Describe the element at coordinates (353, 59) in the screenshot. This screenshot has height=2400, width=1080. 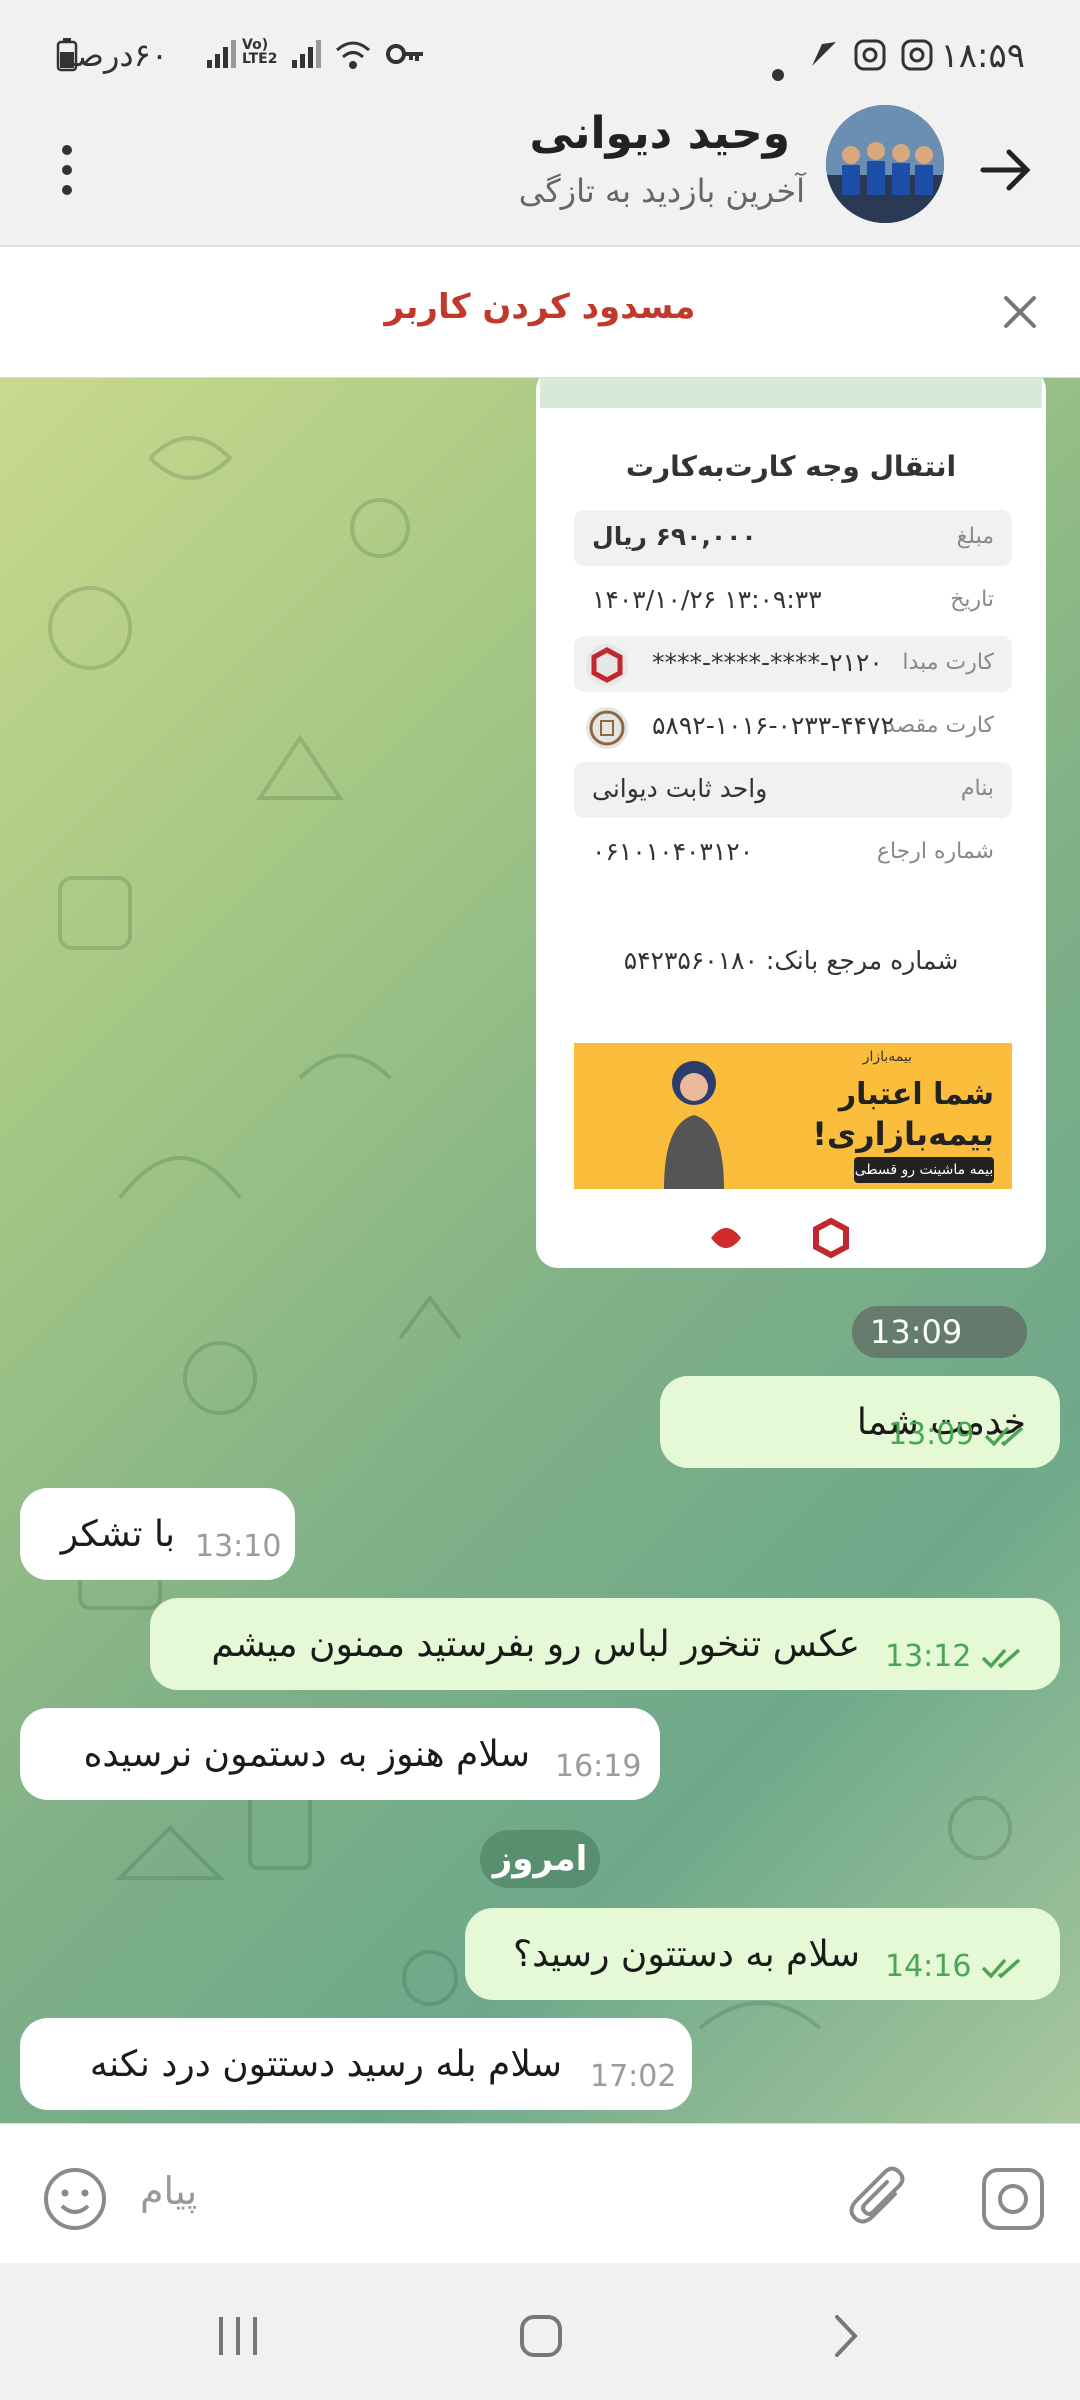
I see `wifi-icon` at that location.